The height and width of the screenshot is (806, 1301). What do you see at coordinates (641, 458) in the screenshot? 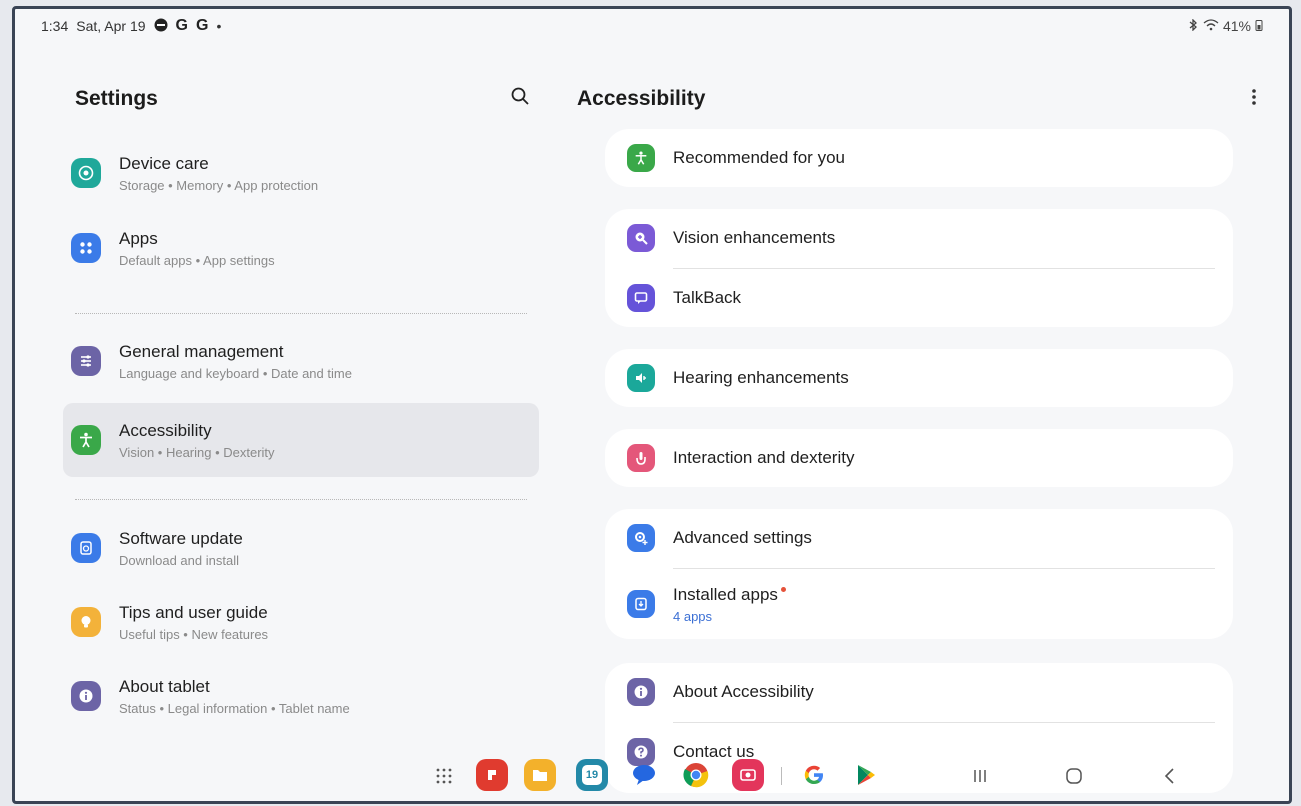
I see `hand-touch-icon` at bounding box center [641, 458].